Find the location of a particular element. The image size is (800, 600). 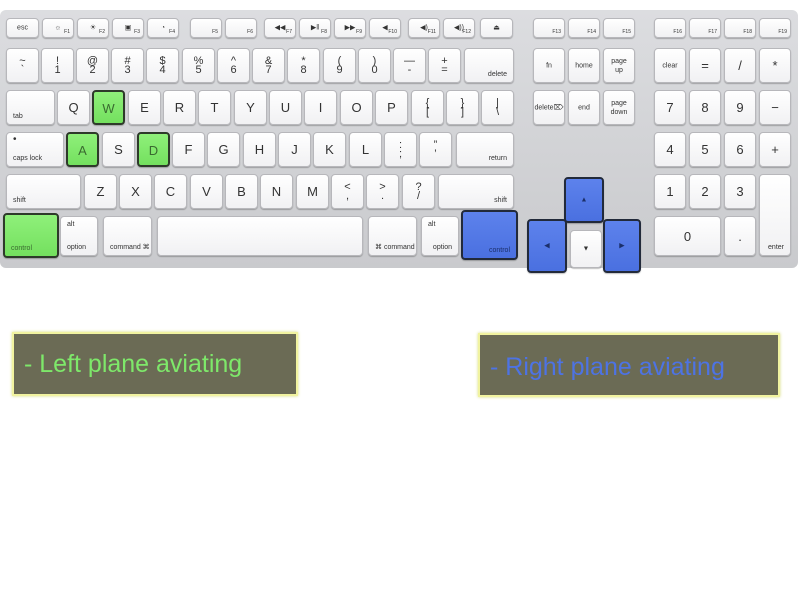

key-numpad-2: 2 is located at coordinates (705, 191).